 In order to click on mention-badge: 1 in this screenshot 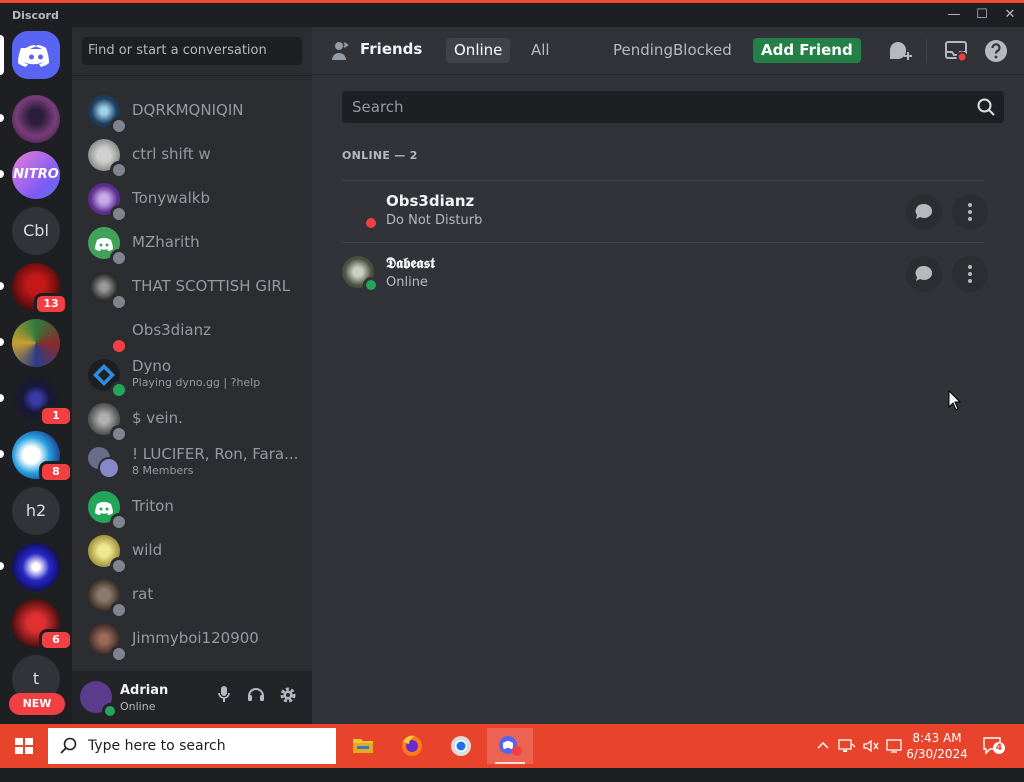, I will do `click(55, 416)`.